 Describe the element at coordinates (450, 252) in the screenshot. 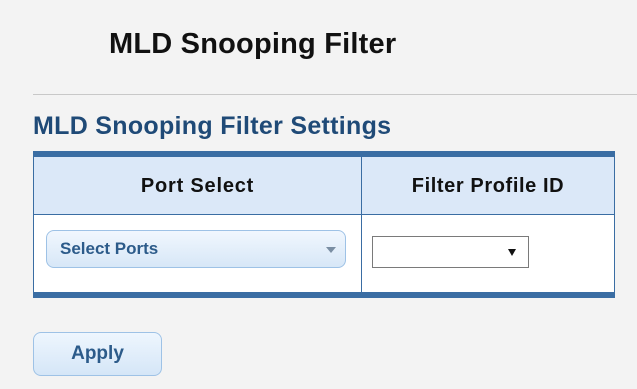

I see `filter-profile-id-select` at that location.